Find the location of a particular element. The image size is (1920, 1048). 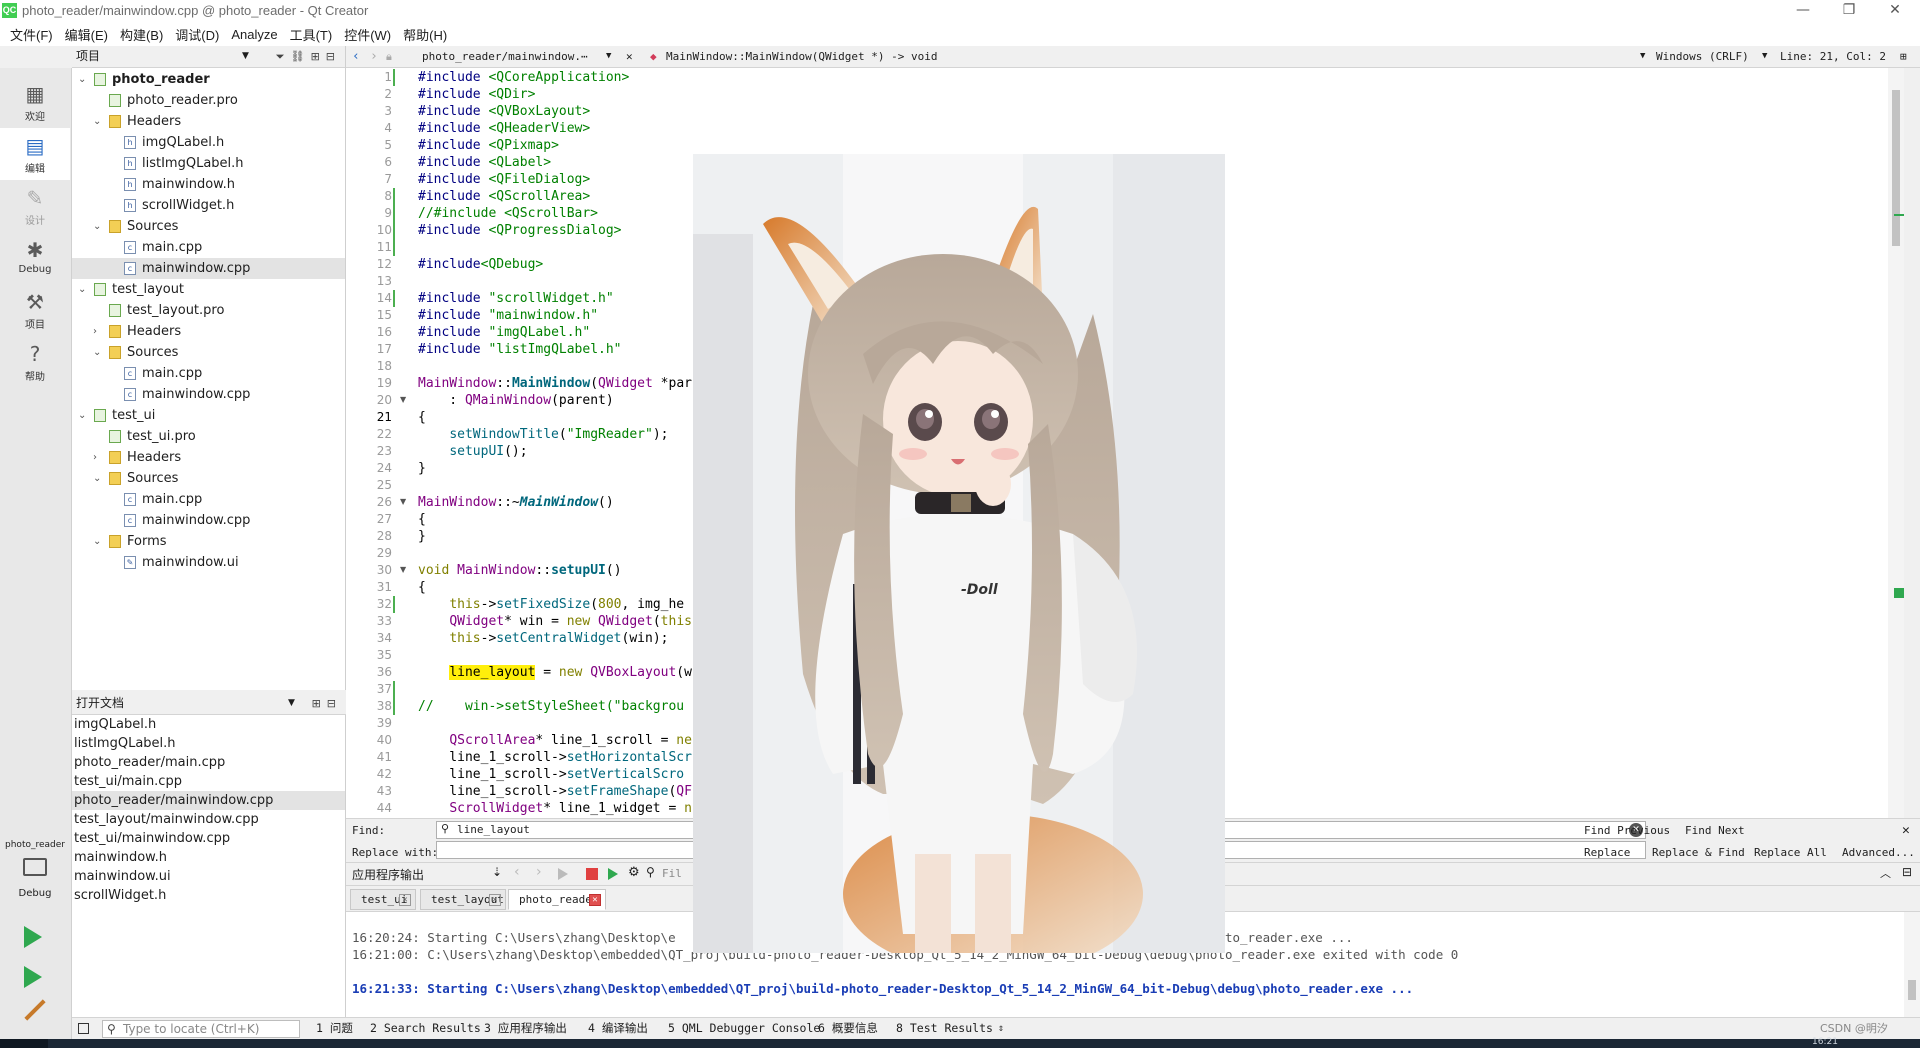

mode-edit: ▤ 编辑 is located at coordinates (35, 154).